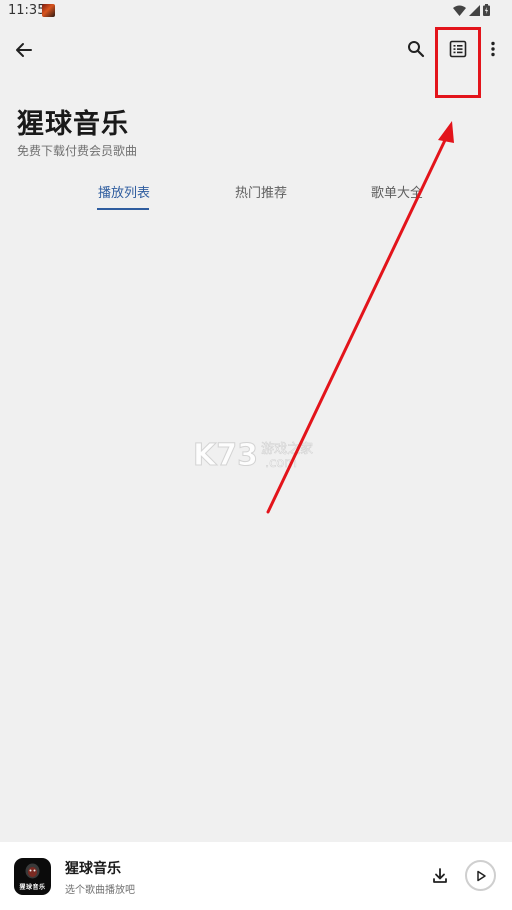 This screenshot has width=512, height=910. Describe the element at coordinates (287, 449) in the screenshot. I see `watermark-line1: 游戏之家` at that location.